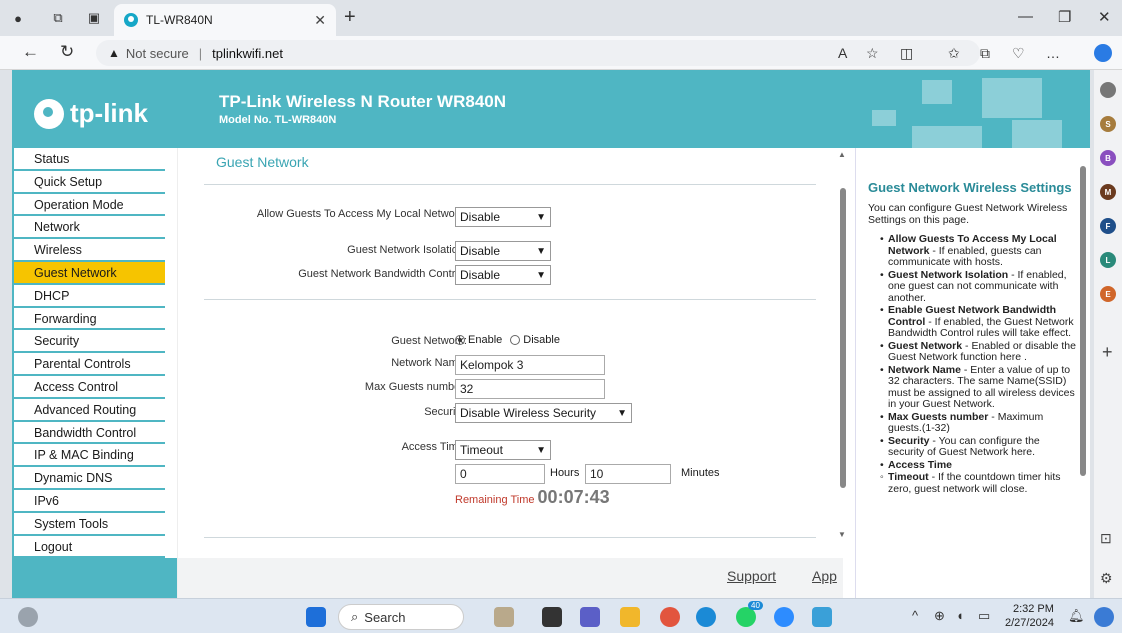 Image resolution: width=1122 pixels, height=633 pixels. I want to click on screenshot-icon: ⊡, so click(1106, 538).